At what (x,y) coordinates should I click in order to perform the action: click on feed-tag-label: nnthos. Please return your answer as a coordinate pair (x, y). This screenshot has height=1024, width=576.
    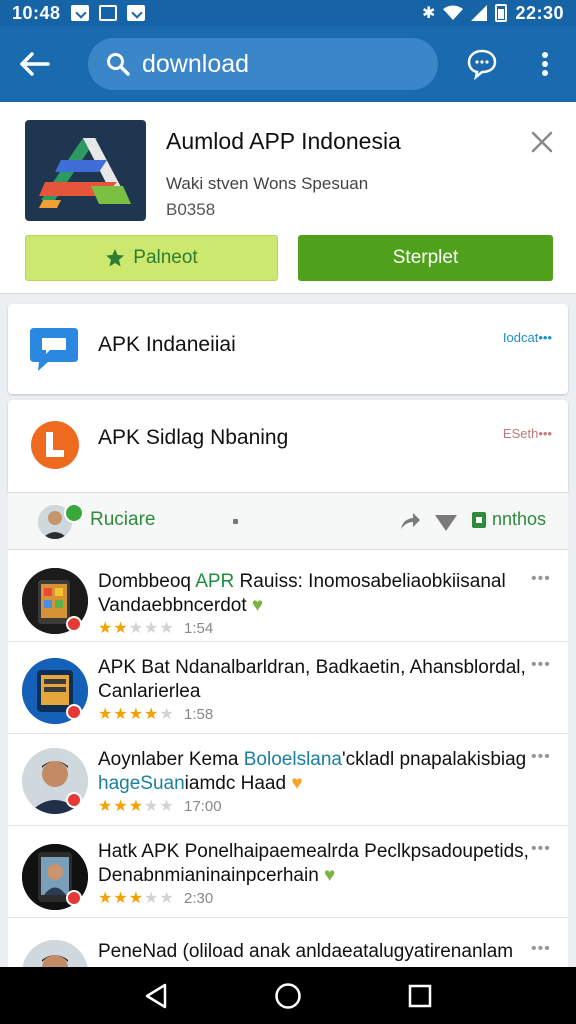
    Looking at the image, I should click on (519, 519).